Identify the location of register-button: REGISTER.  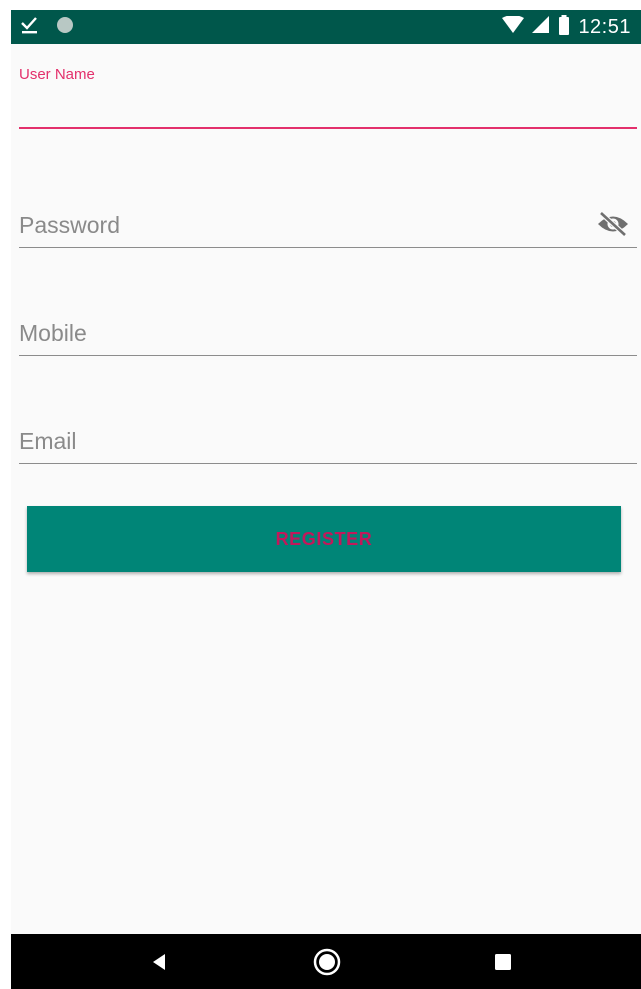
(324, 539).